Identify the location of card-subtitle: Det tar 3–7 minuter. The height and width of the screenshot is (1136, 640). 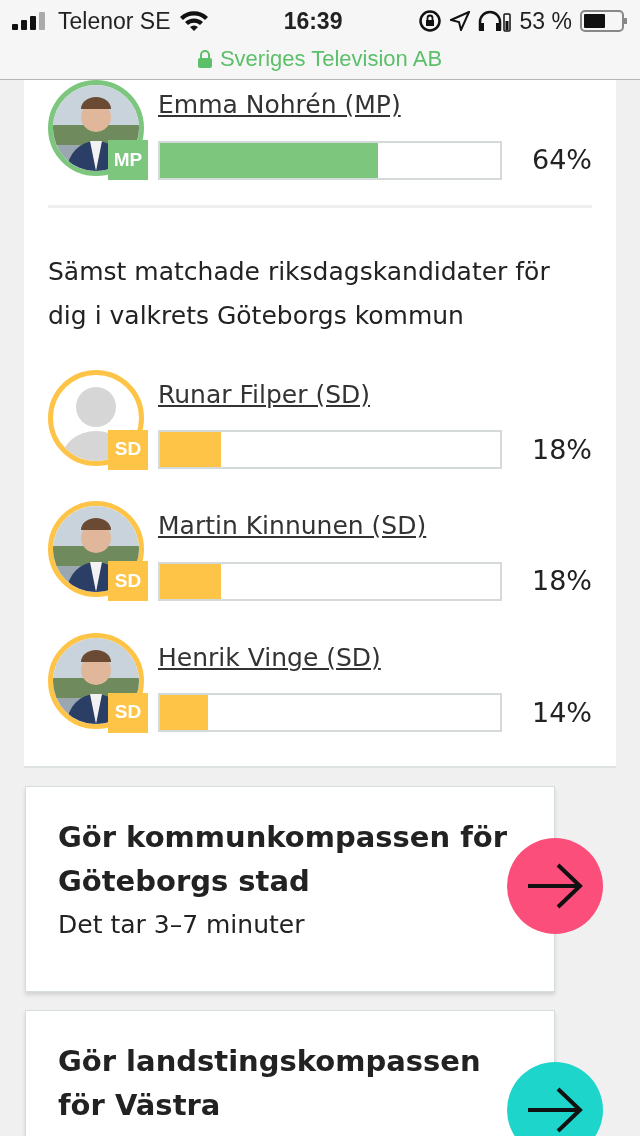
(182, 925).